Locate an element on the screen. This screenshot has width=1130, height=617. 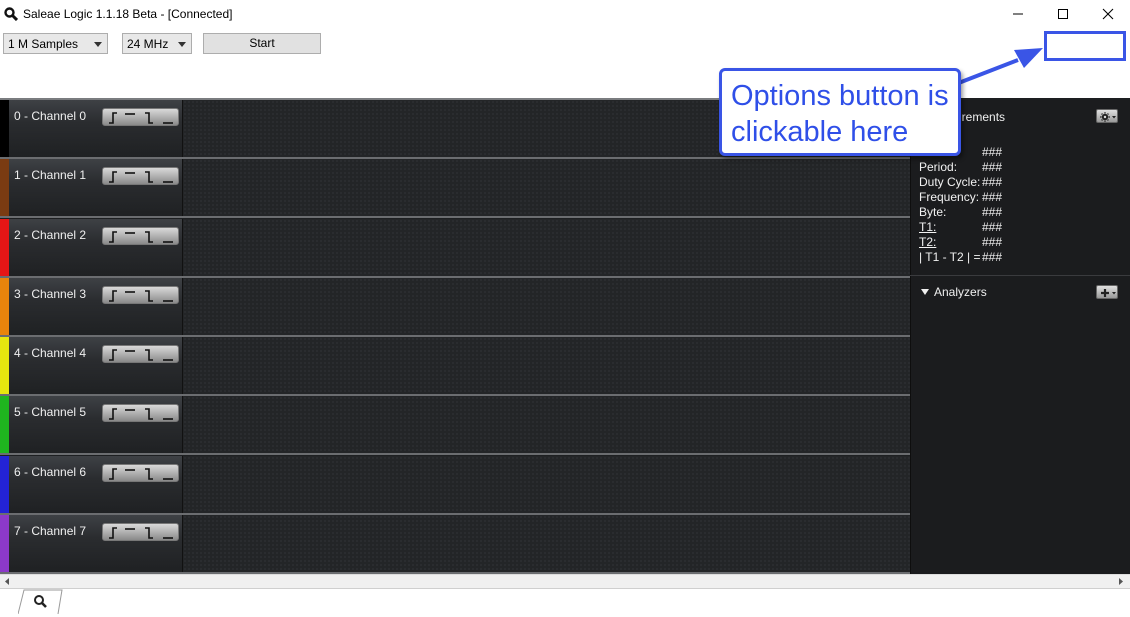
close-icon is located at coordinates (1108, 14).